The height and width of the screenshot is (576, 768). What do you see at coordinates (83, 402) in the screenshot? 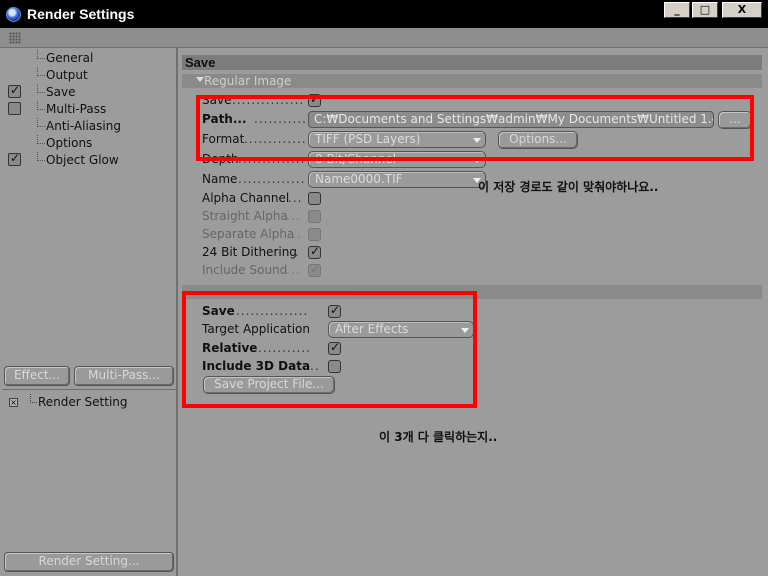
I see `render-setting-item: Render Setting` at bounding box center [83, 402].